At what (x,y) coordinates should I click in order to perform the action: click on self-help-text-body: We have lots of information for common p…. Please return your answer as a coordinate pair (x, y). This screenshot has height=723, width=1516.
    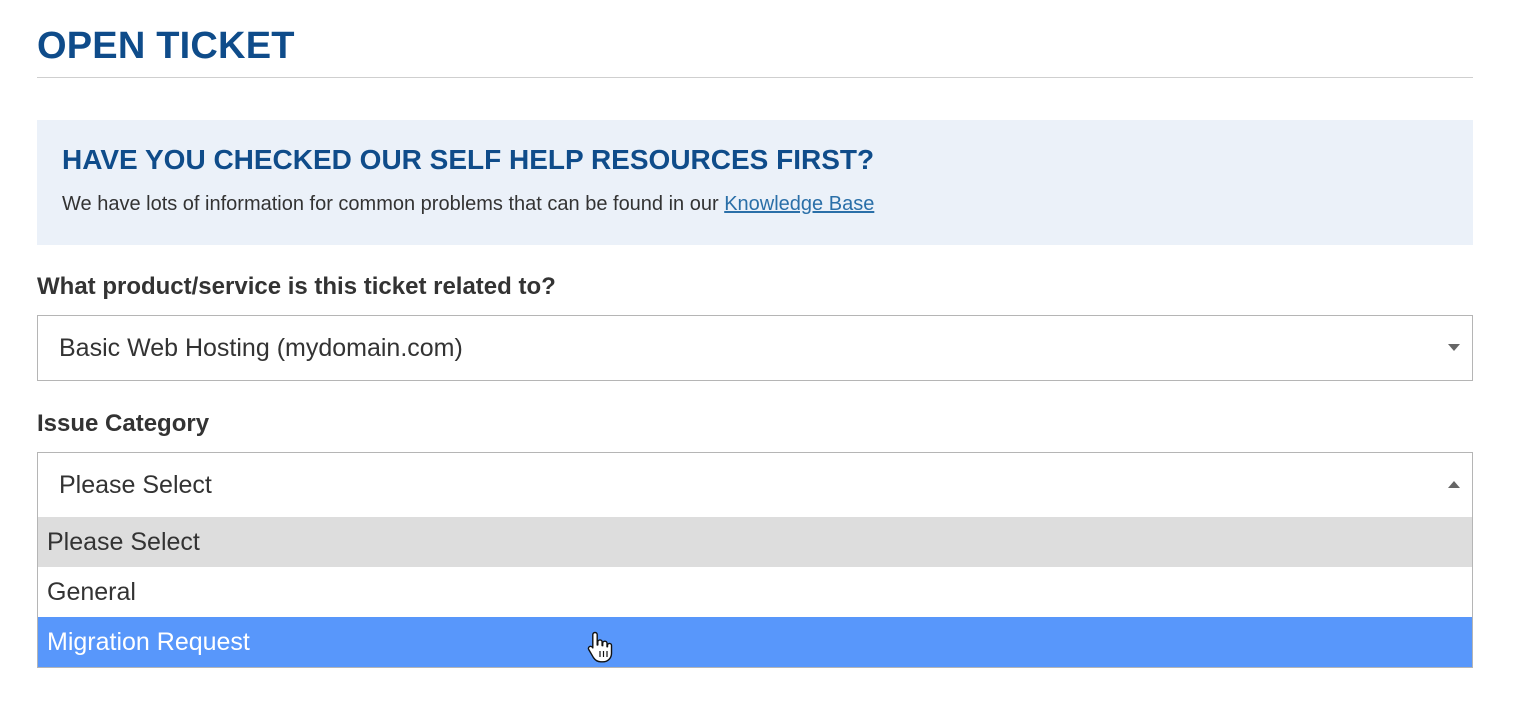
    Looking at the image, I should click on (393, 204).